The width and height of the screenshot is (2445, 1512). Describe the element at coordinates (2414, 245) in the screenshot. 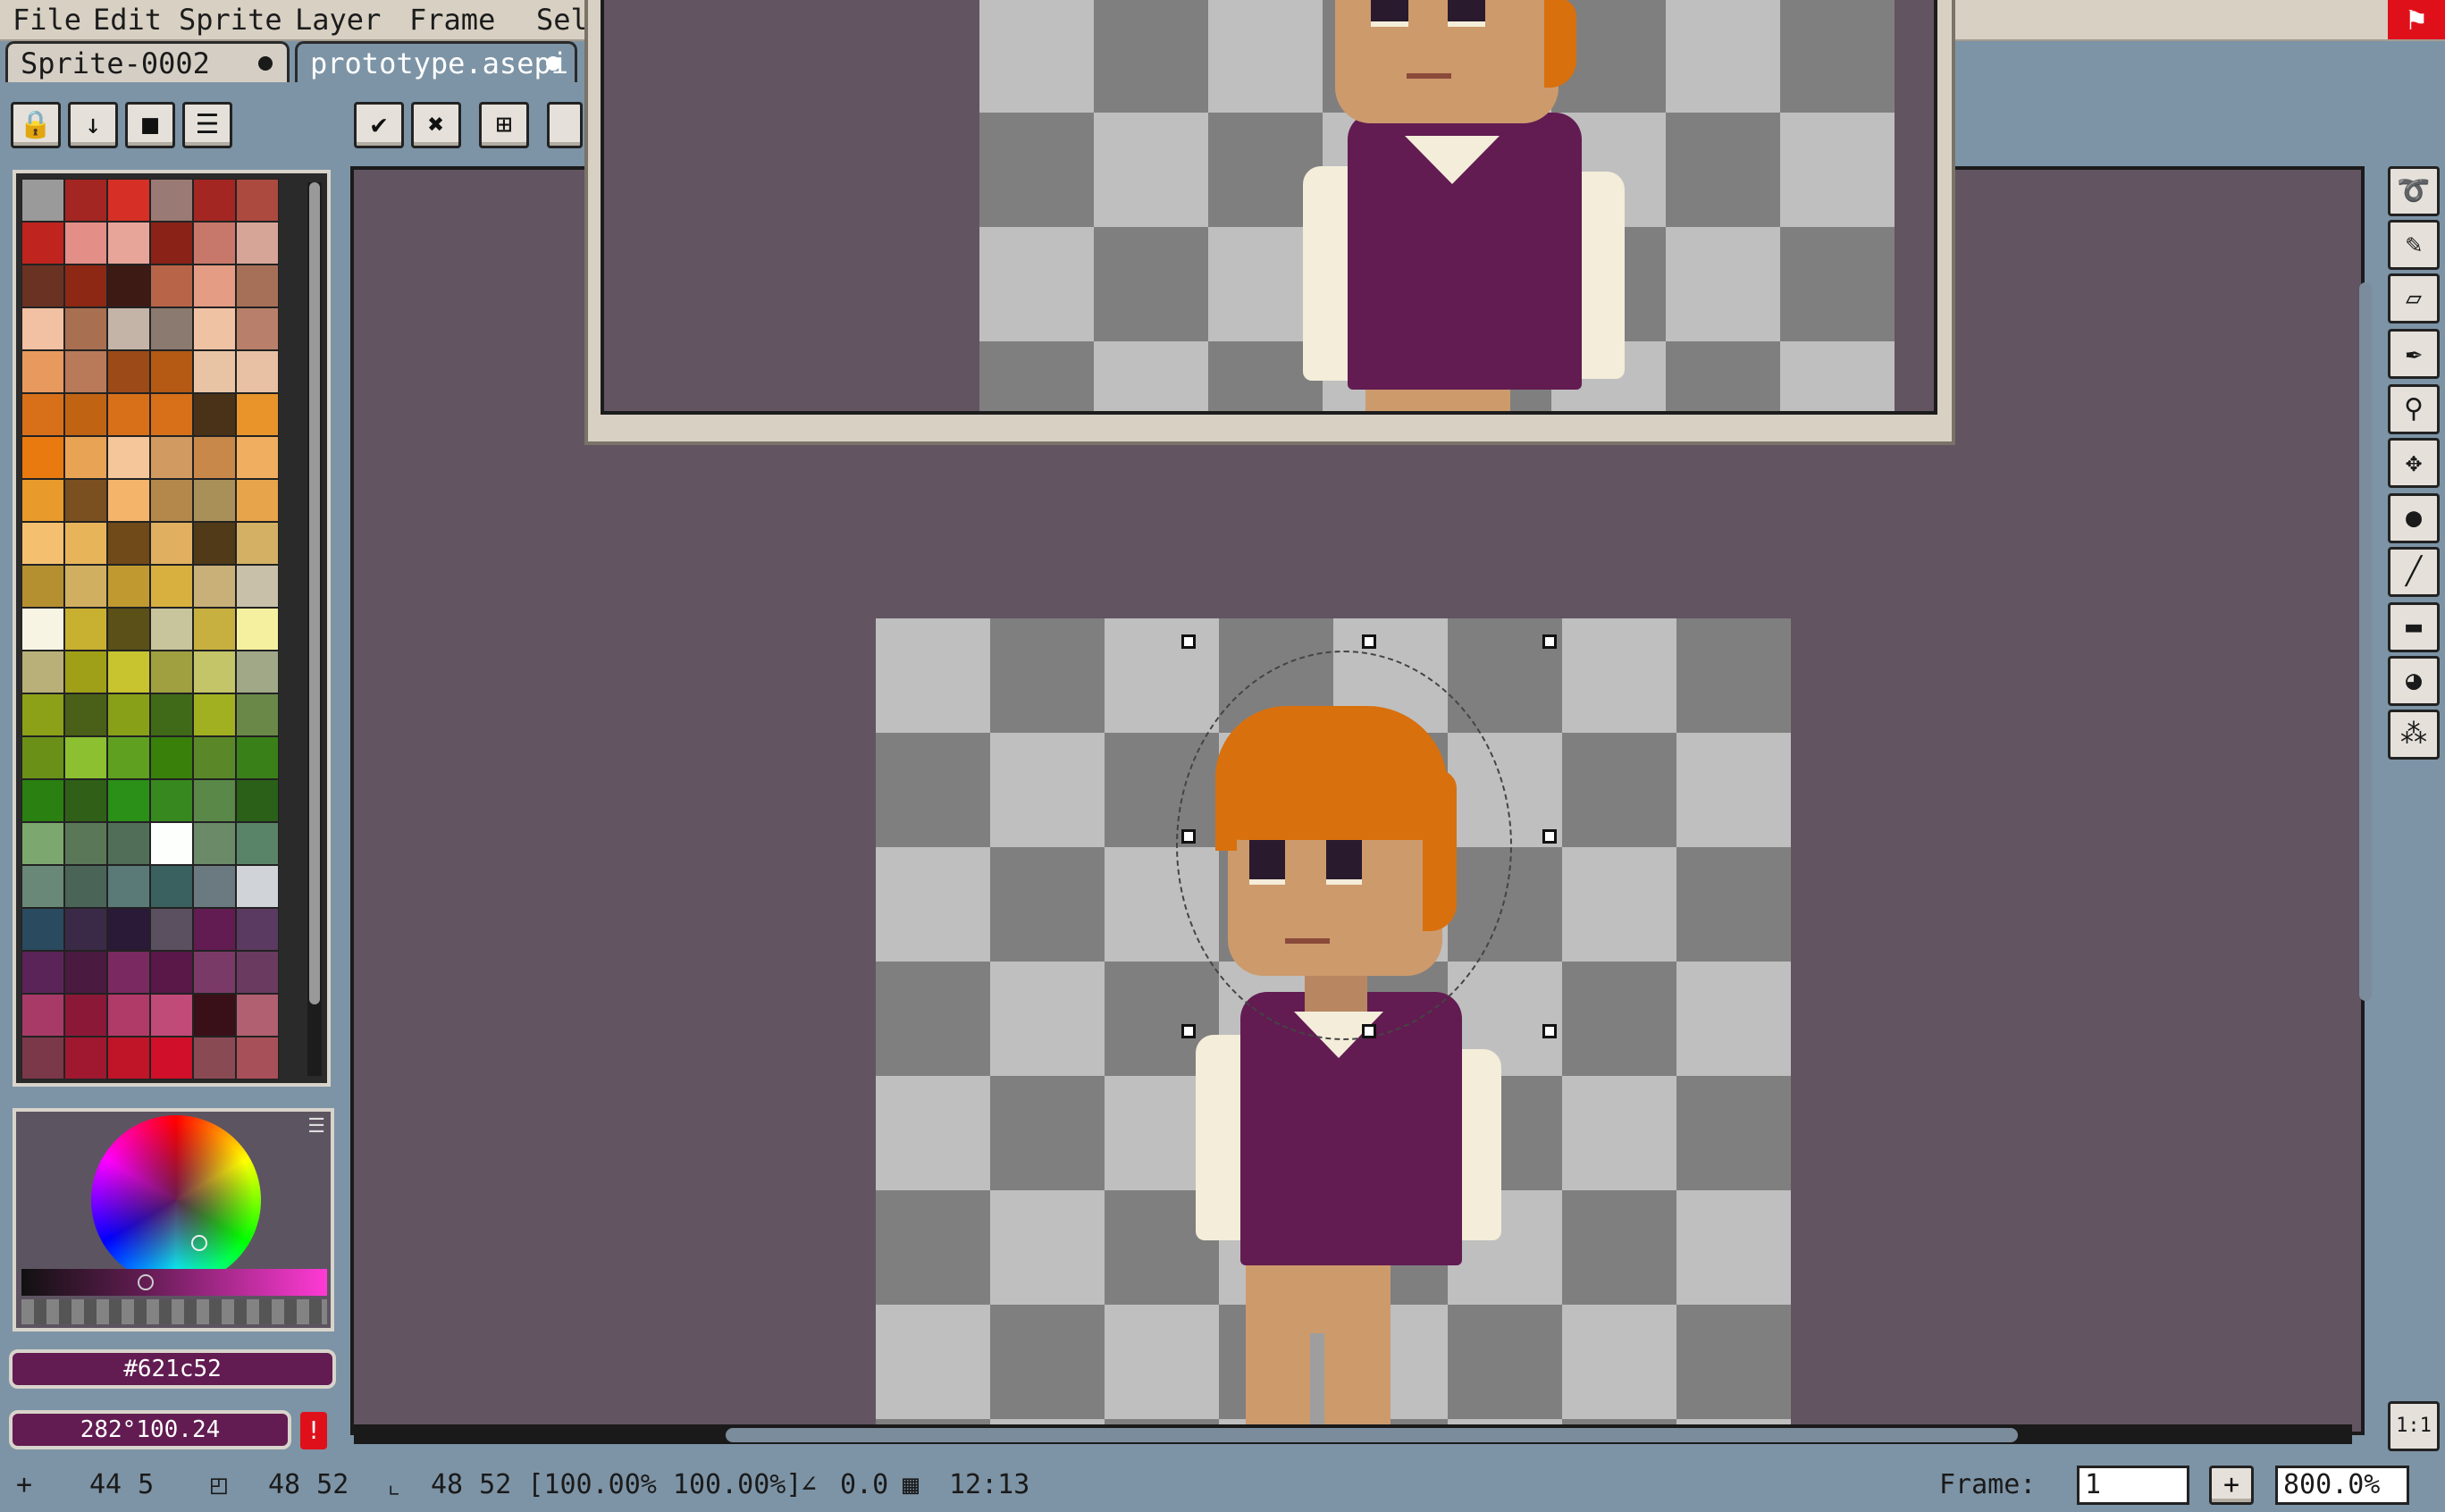

I see `pencil-tool: ✎` at that location.